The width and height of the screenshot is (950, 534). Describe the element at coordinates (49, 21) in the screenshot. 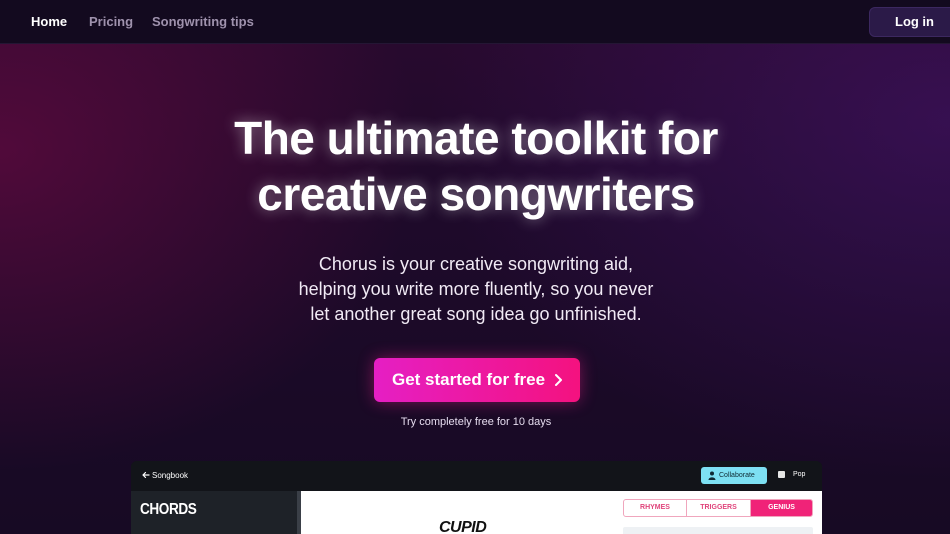

I see `nav-link-home: Home` at that location.